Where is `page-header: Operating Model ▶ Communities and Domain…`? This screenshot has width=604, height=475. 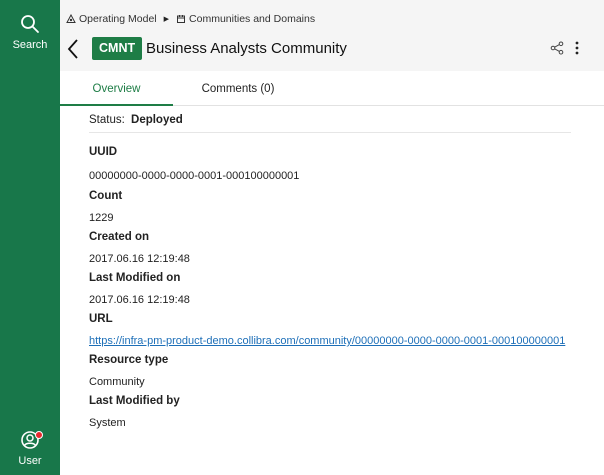 page-header: Operating Model ▶ Communities and Domain… is located at coordinates (332, 35).